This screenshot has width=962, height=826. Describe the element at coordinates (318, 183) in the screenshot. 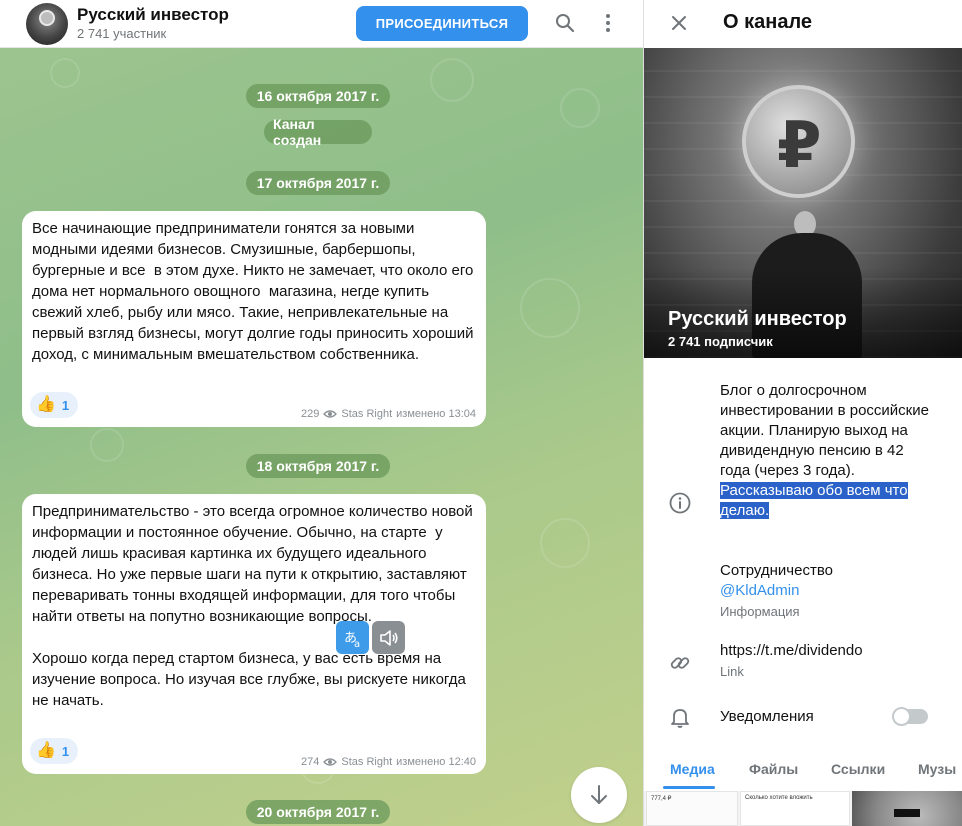

I see `date-separator: 17 октября 2017 г.` at that location.